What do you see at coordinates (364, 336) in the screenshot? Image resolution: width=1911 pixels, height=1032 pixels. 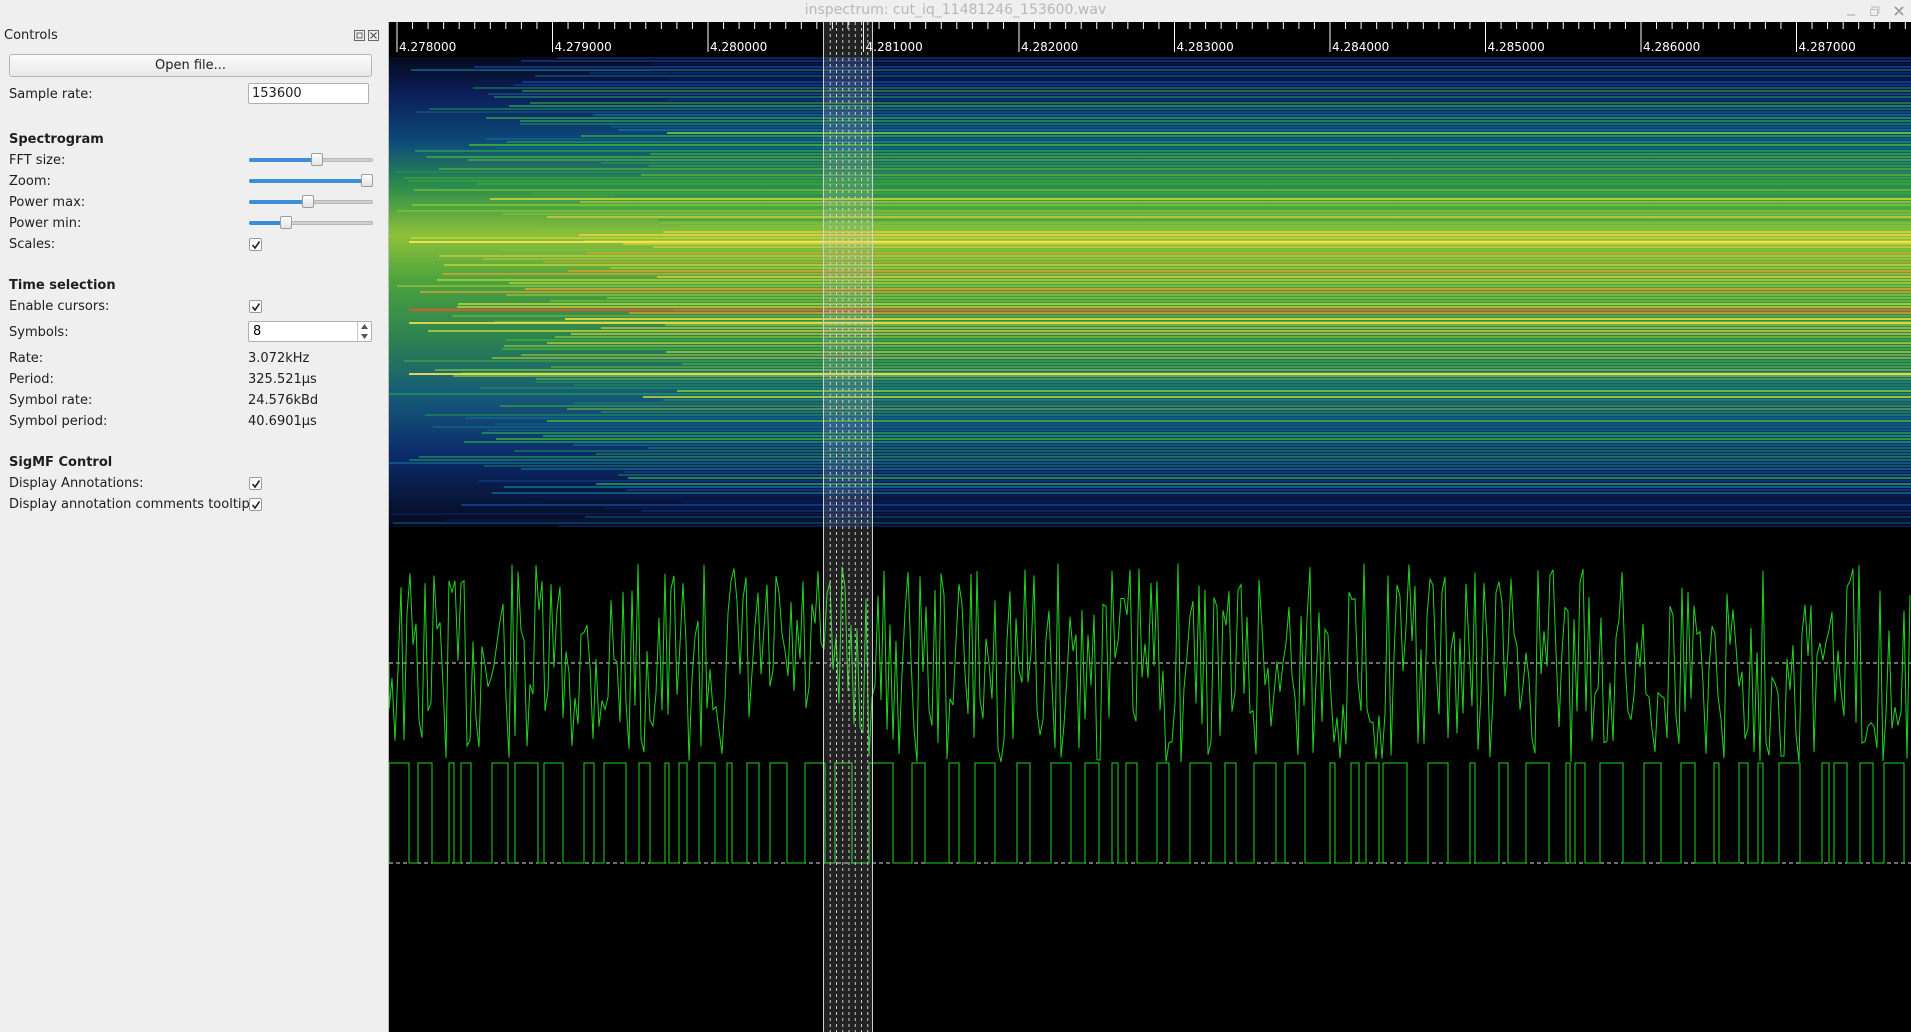 I see `spin-down-icon` at bounding box center [364, 336].